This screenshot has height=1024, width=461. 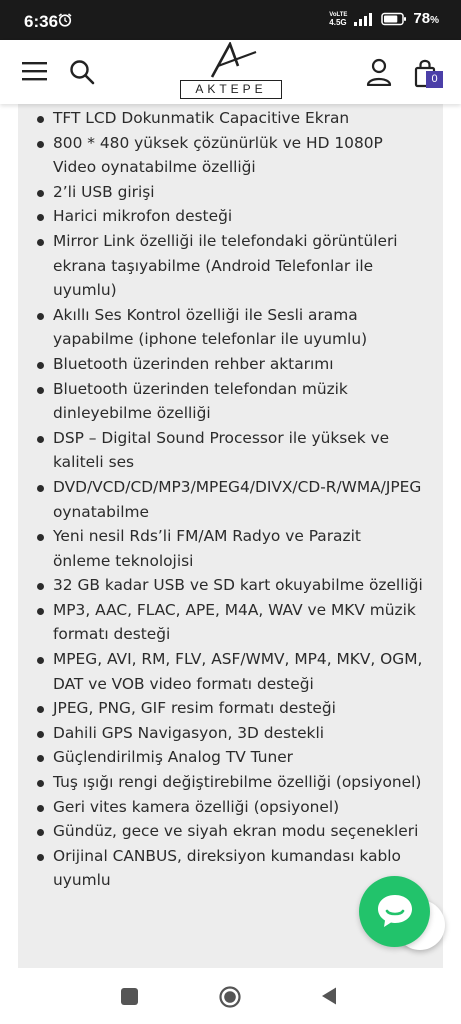 I want to click on circle-home-icon, so click(x=230, y=997).